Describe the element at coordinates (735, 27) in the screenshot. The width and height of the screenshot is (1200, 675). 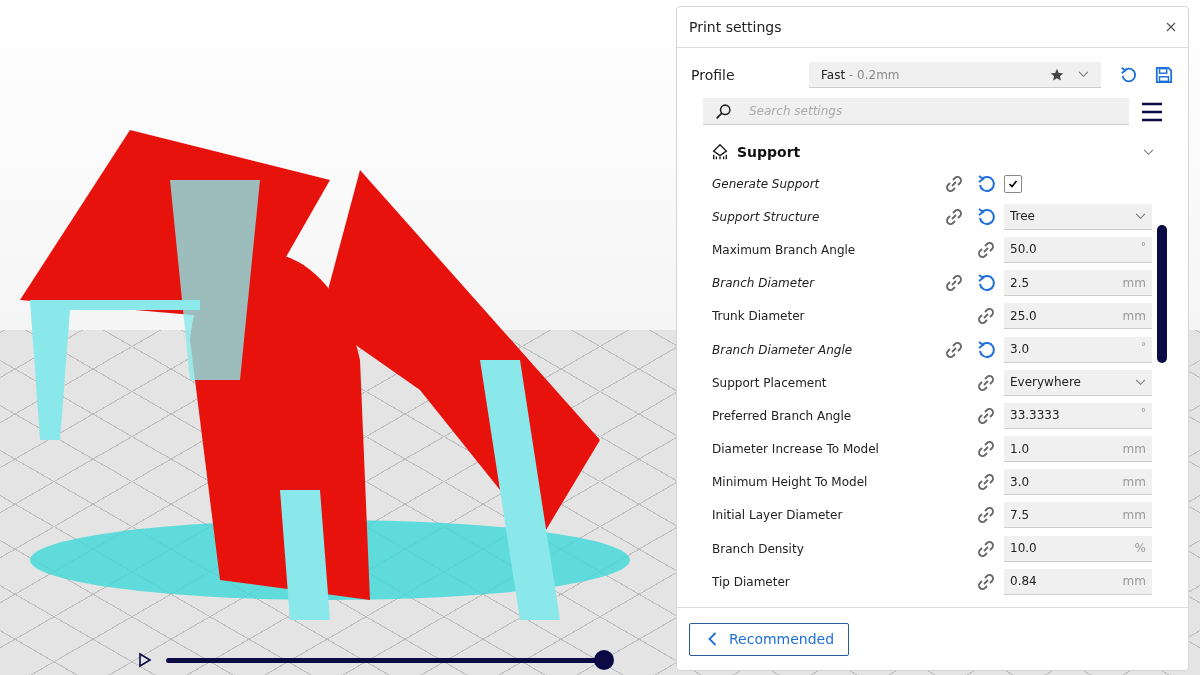
I see `panel-title: Print settings` at that location.